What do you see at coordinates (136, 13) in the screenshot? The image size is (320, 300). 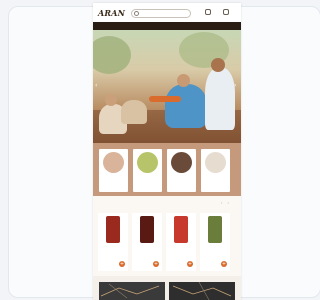 I see `search-icon` at bounding box center [136, 13].